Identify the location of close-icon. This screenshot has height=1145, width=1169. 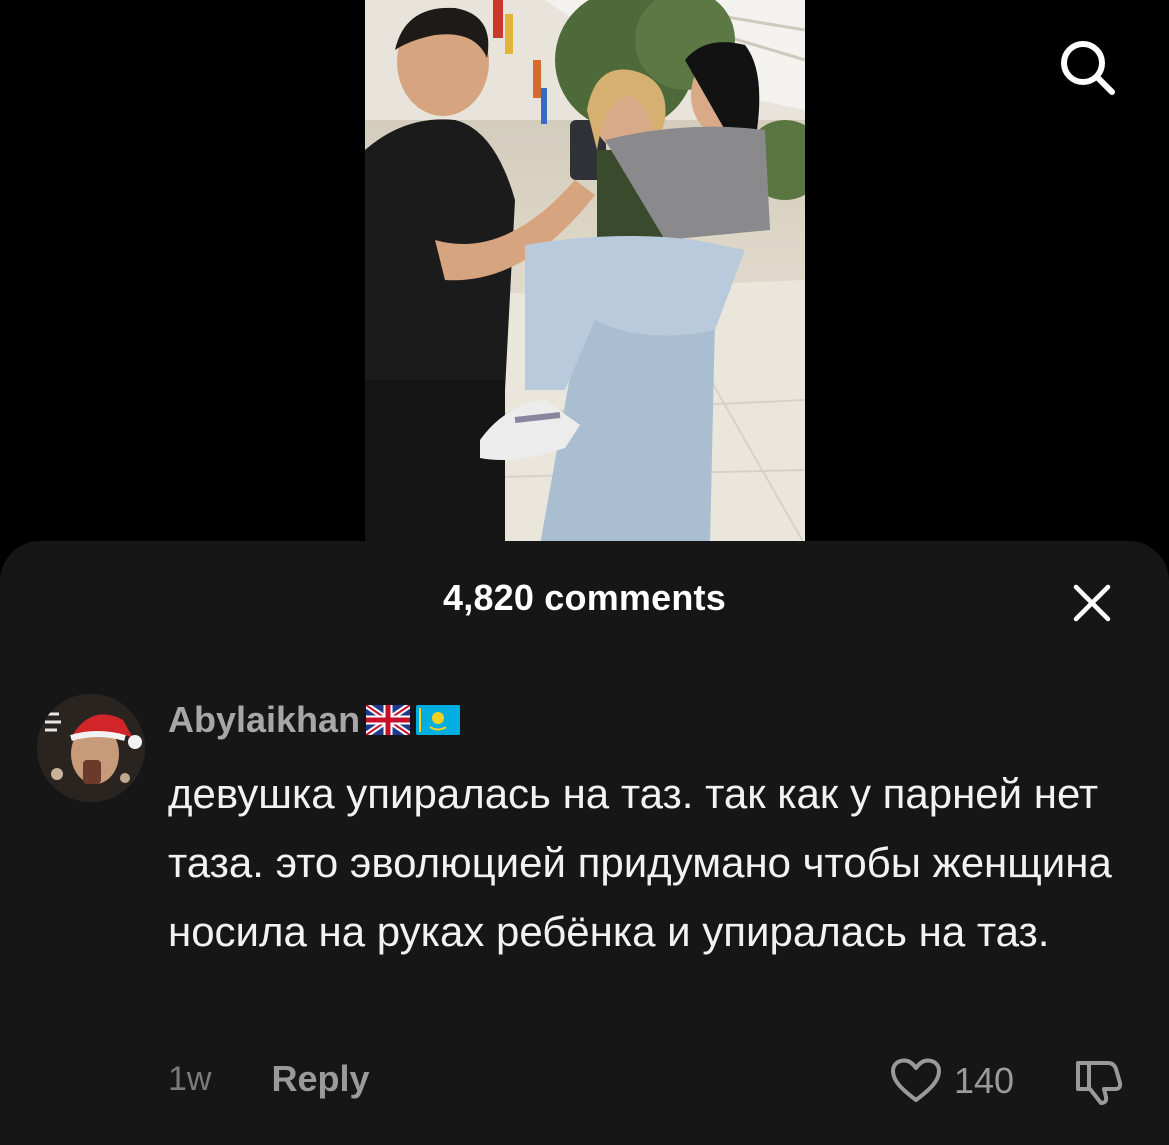
(1092, 603).